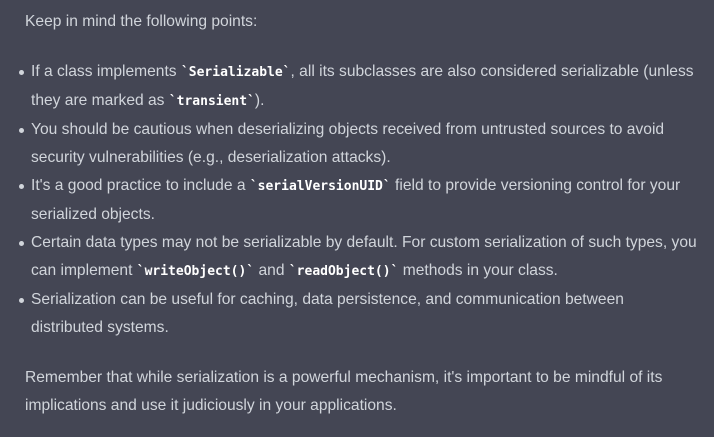 The height and width of the screenshot is (437, 714). I want to click on point-text: and, so click(271, 270).